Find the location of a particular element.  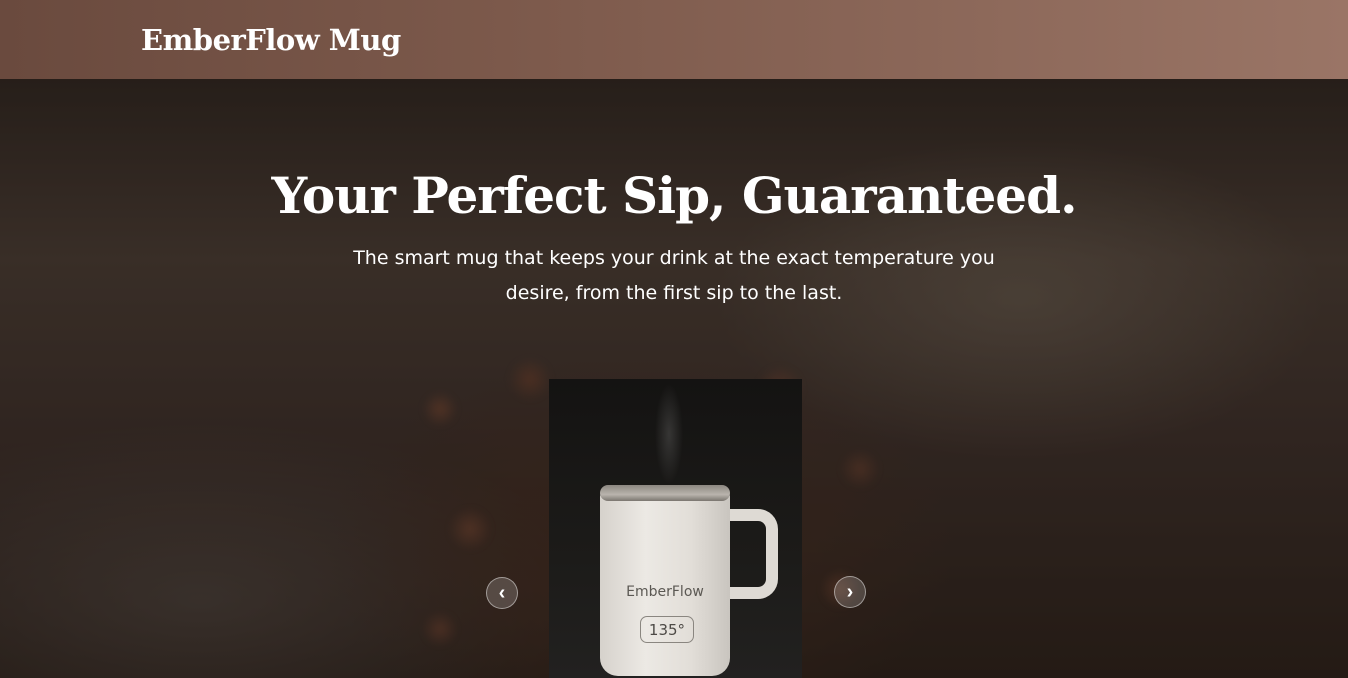

mug-brand-text: EmberFlow is located at coordinates (665, 592).